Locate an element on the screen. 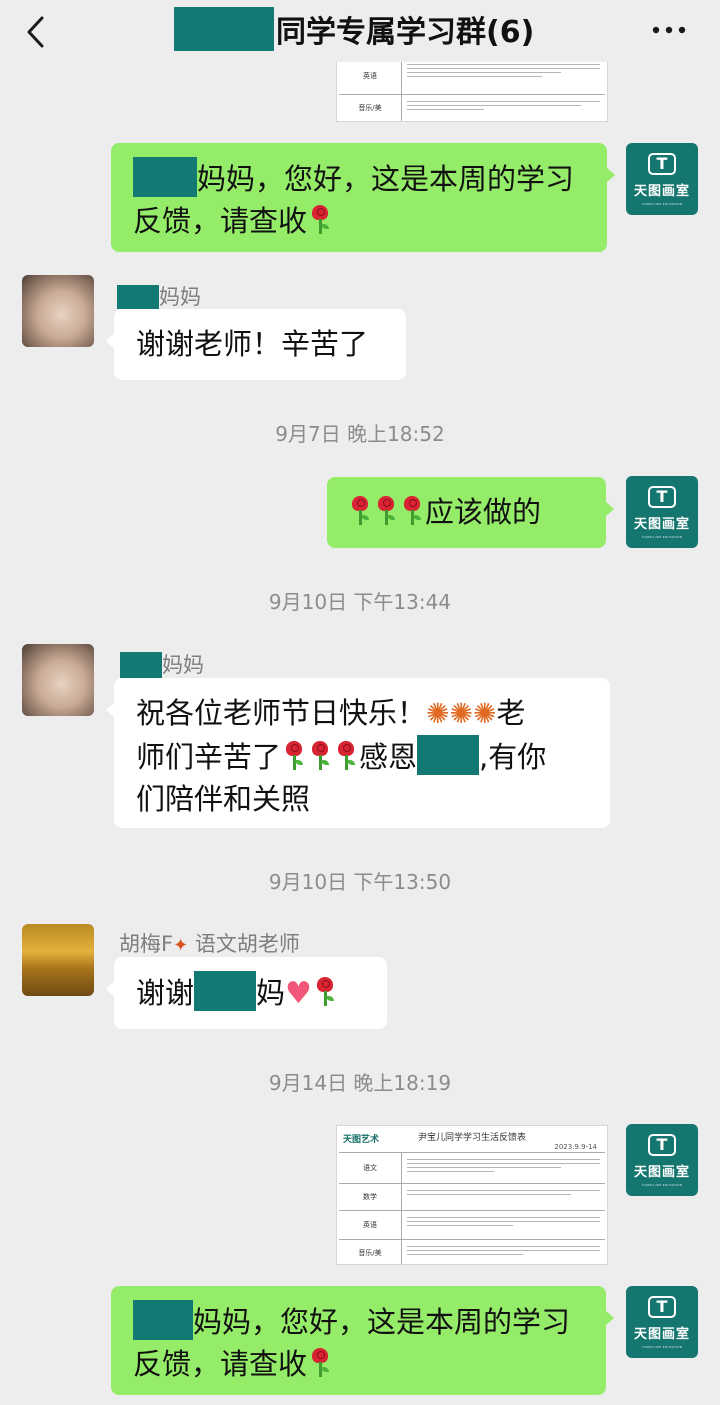 The height and width of the screenshot is (1405, 720). message-bubble: 谢谢老师！辛苦了 is located at coordinates (256, 344).